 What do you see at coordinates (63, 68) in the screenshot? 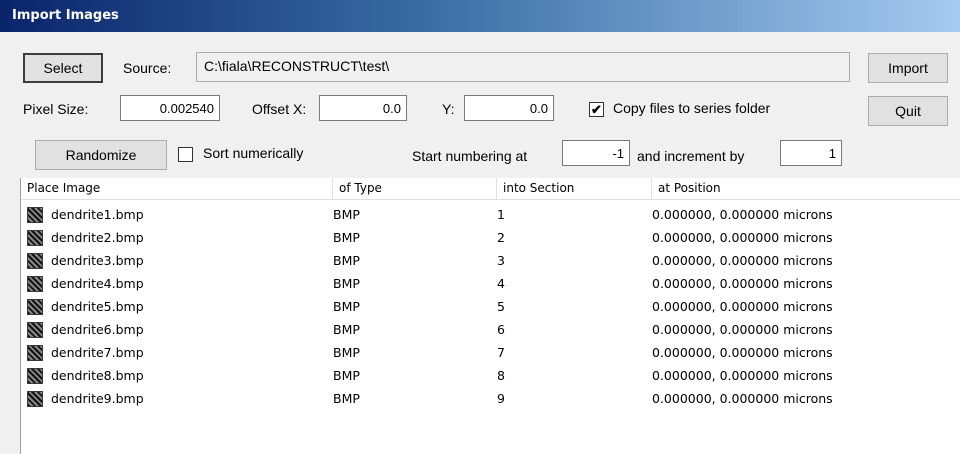
I see `select-button: Select` at bounding box center [63, 68].